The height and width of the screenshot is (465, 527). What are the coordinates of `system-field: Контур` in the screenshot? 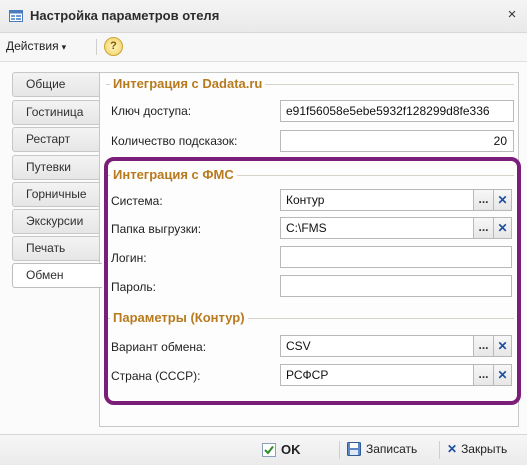 It's located at (377, 200).